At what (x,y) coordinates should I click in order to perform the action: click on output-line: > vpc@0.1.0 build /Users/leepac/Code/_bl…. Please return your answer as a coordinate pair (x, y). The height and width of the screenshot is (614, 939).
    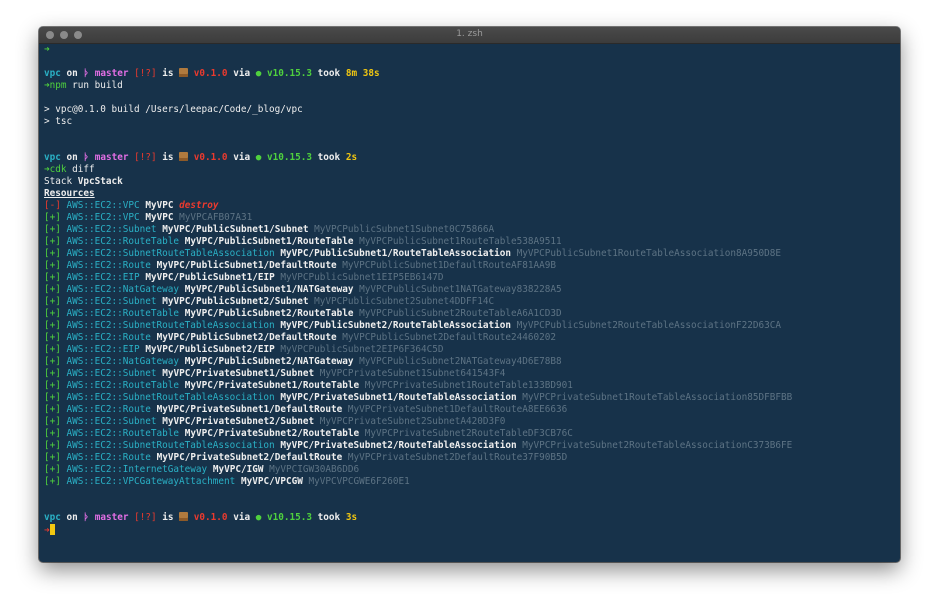
    Looking at the image, I should click on (472, 110).